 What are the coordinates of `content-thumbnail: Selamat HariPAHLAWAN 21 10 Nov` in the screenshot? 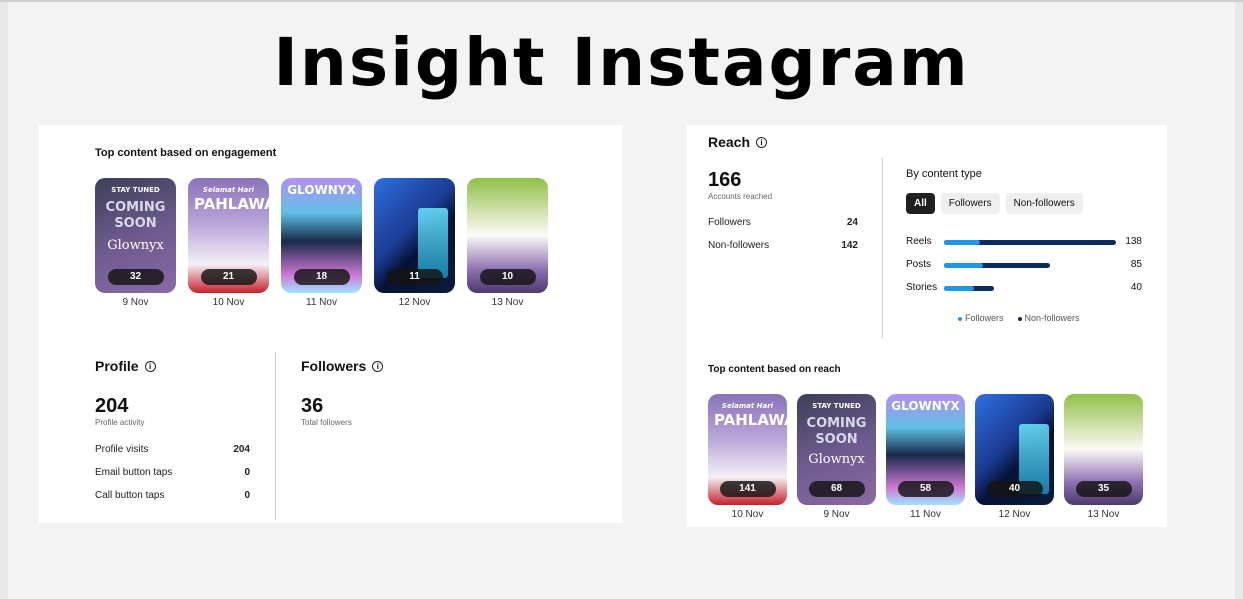 It's located at (228, 243).